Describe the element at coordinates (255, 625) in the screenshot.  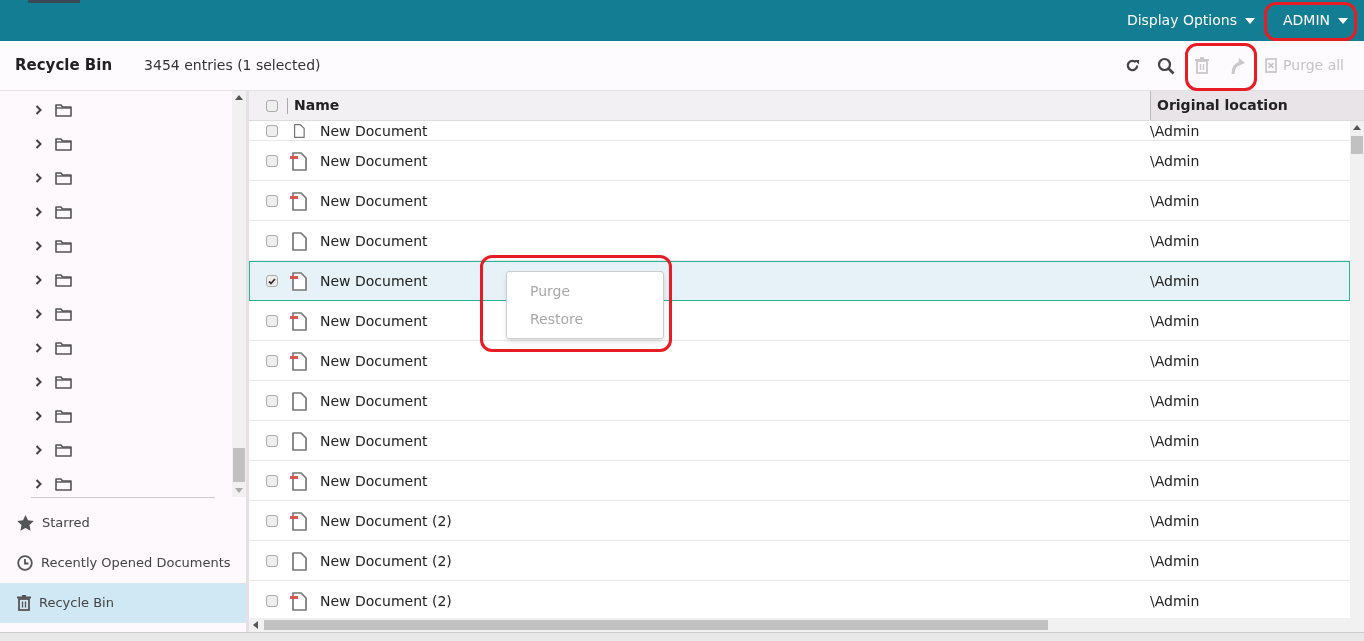
I see `scroll-left-icon` at that location.